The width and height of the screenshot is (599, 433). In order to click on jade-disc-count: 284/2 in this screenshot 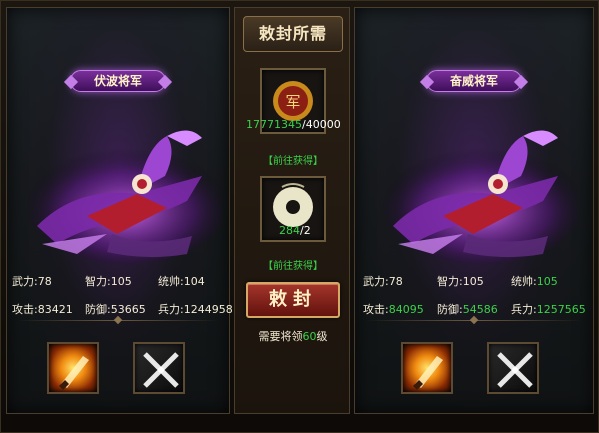, I will do `click(295, 230)`.